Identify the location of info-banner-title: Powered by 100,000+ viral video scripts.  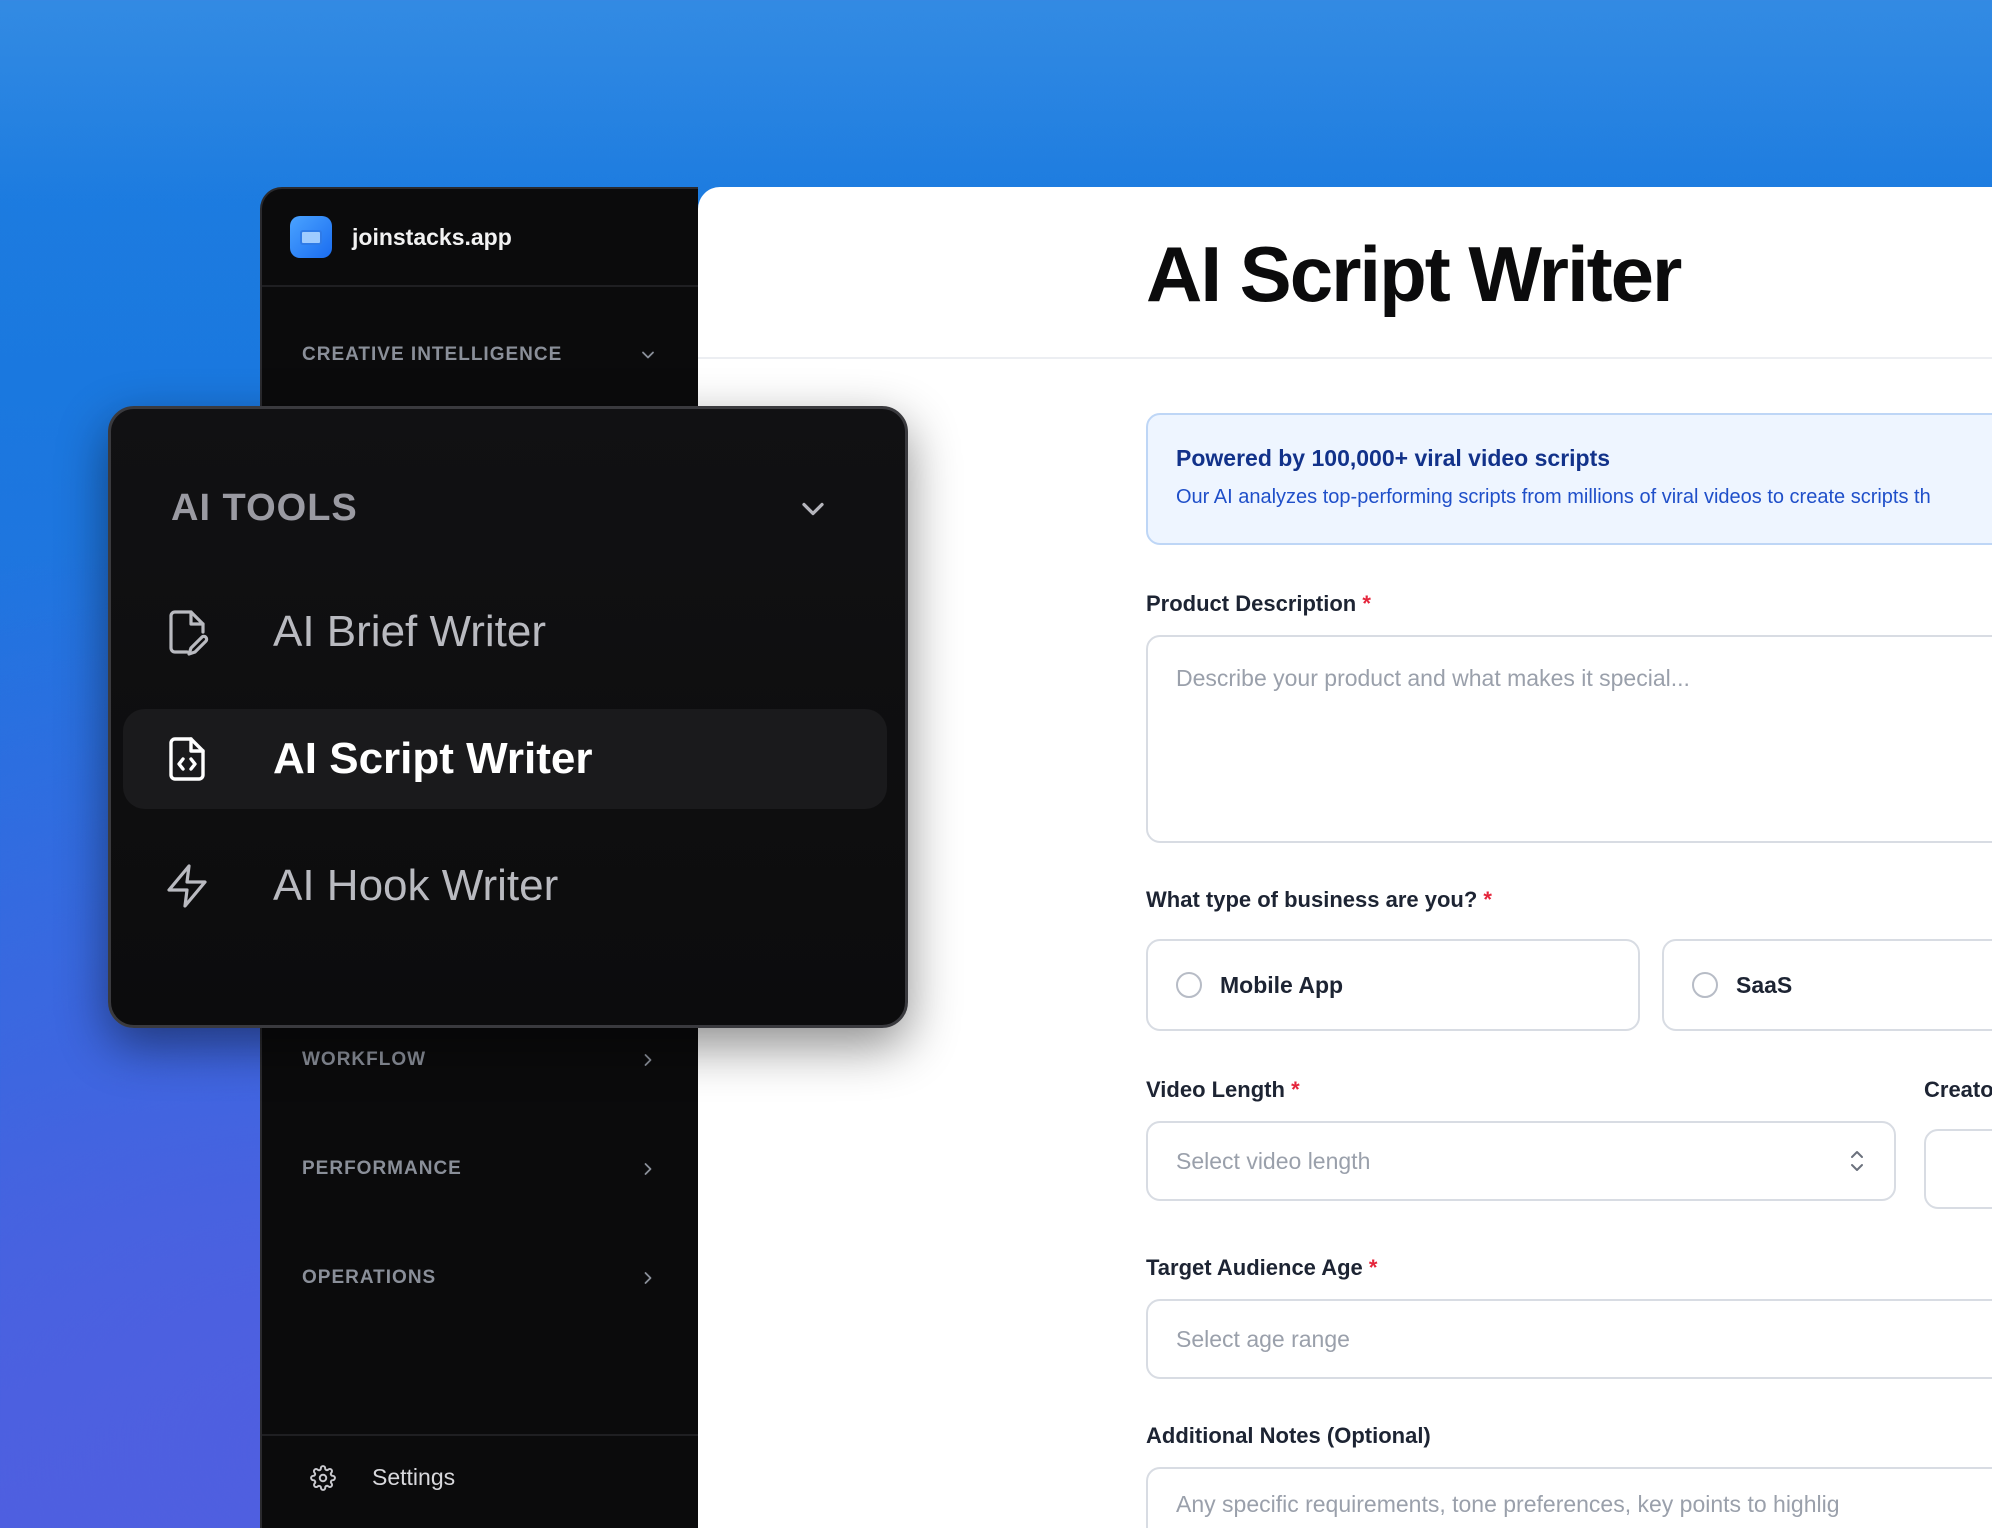
(1393, 458).